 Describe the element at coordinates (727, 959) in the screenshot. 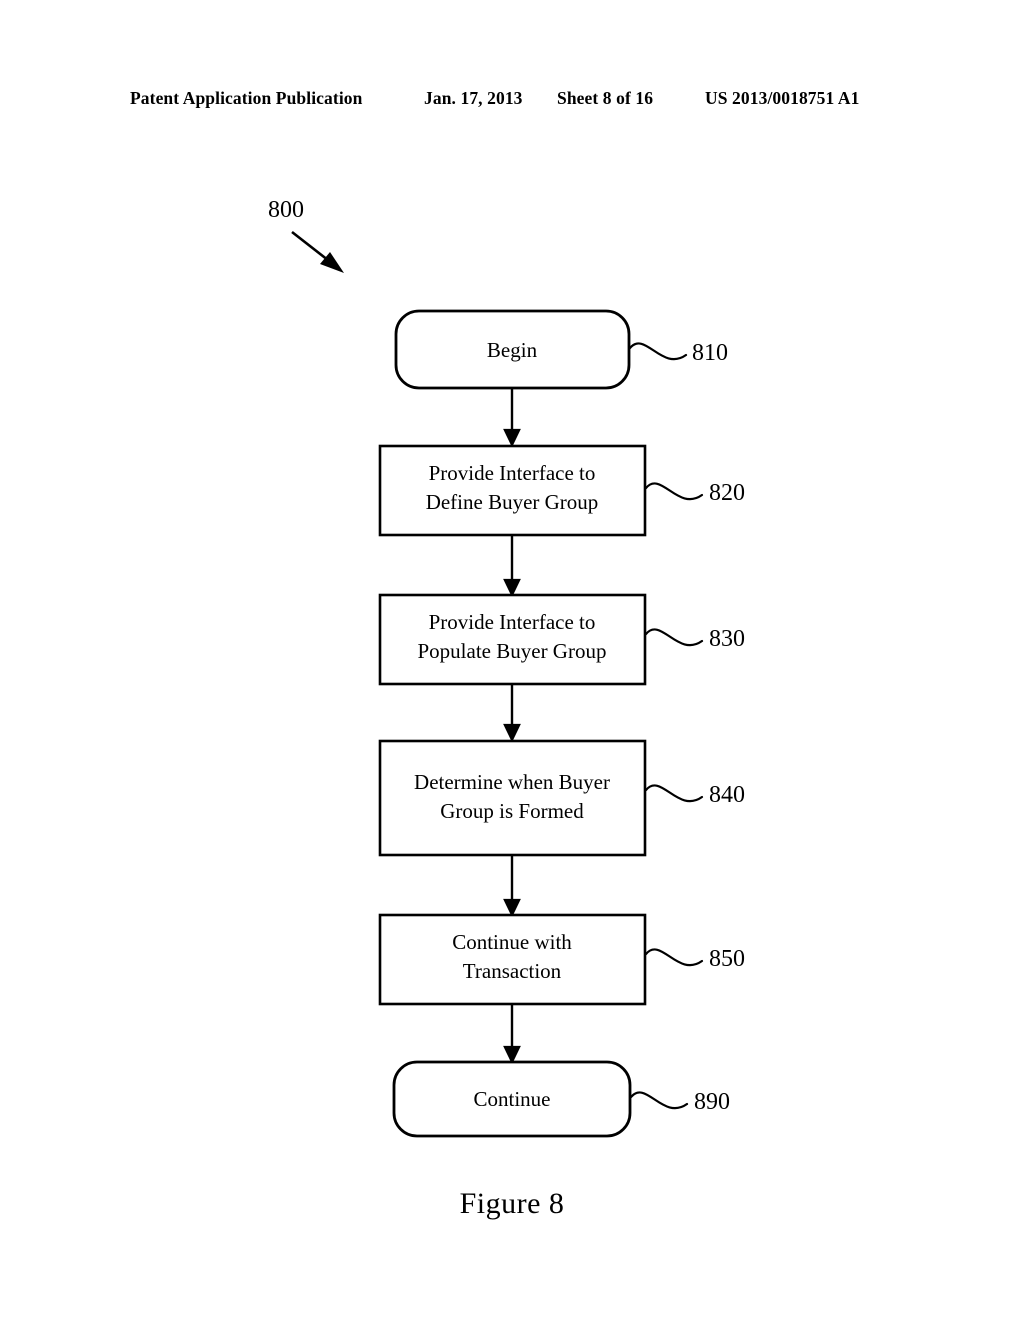

I see `reference-numeral-850: 850` at that location.